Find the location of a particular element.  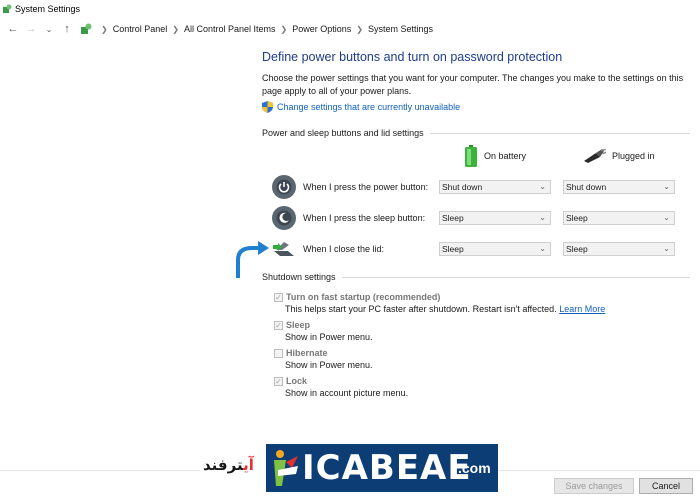

forward-arrow-icon: → is located at coordinates (31, 29).